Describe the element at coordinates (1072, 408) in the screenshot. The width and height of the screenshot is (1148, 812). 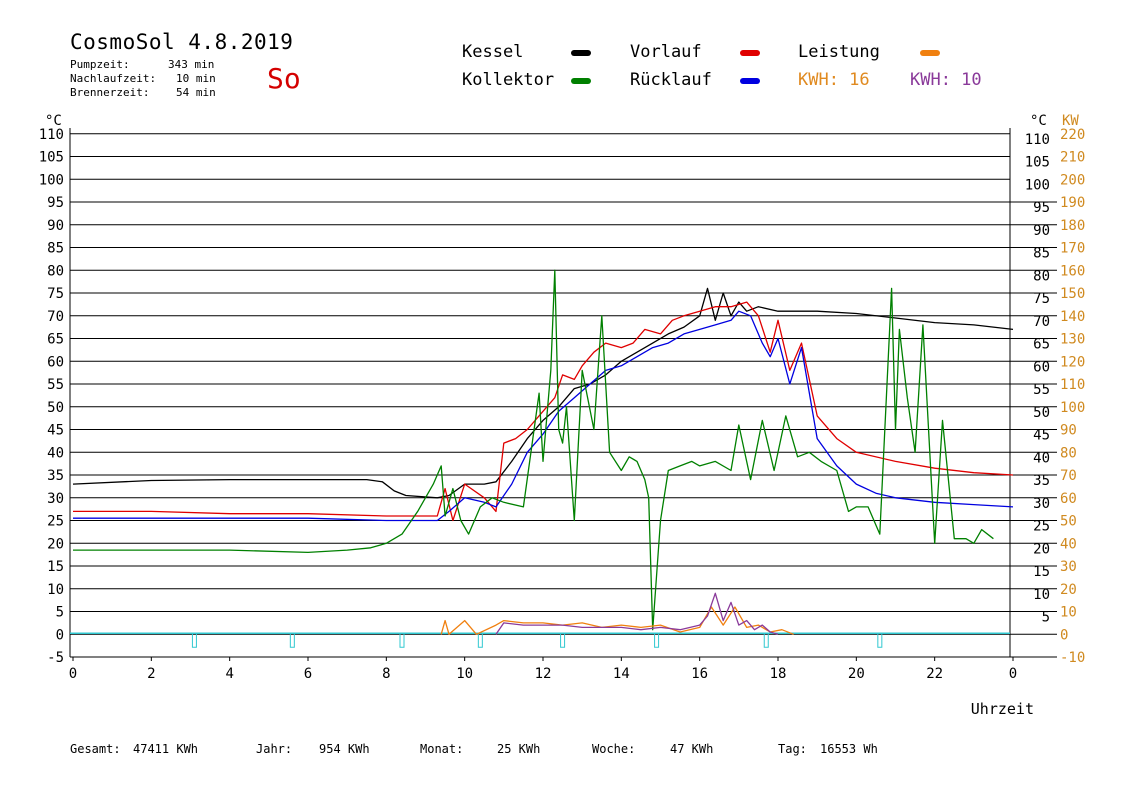
I see `y2-tick-label: 100` at that location.